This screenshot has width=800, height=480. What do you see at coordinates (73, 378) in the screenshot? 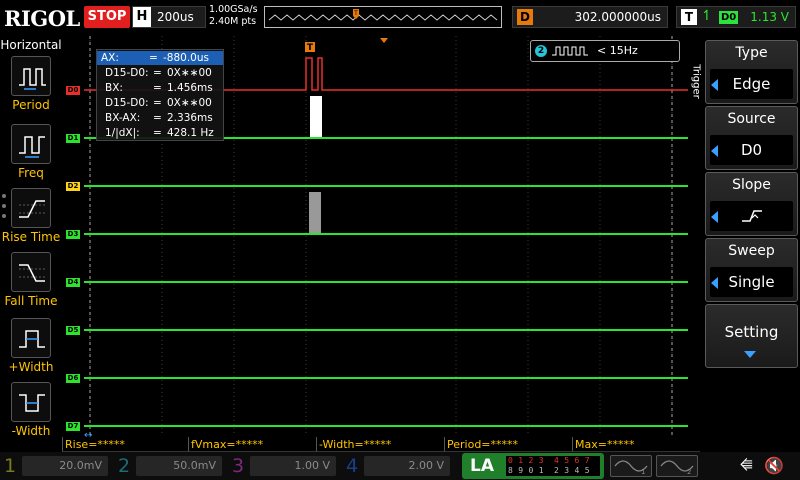
I see `channel-tag-d6: D6` at bounding box center [73, 378].